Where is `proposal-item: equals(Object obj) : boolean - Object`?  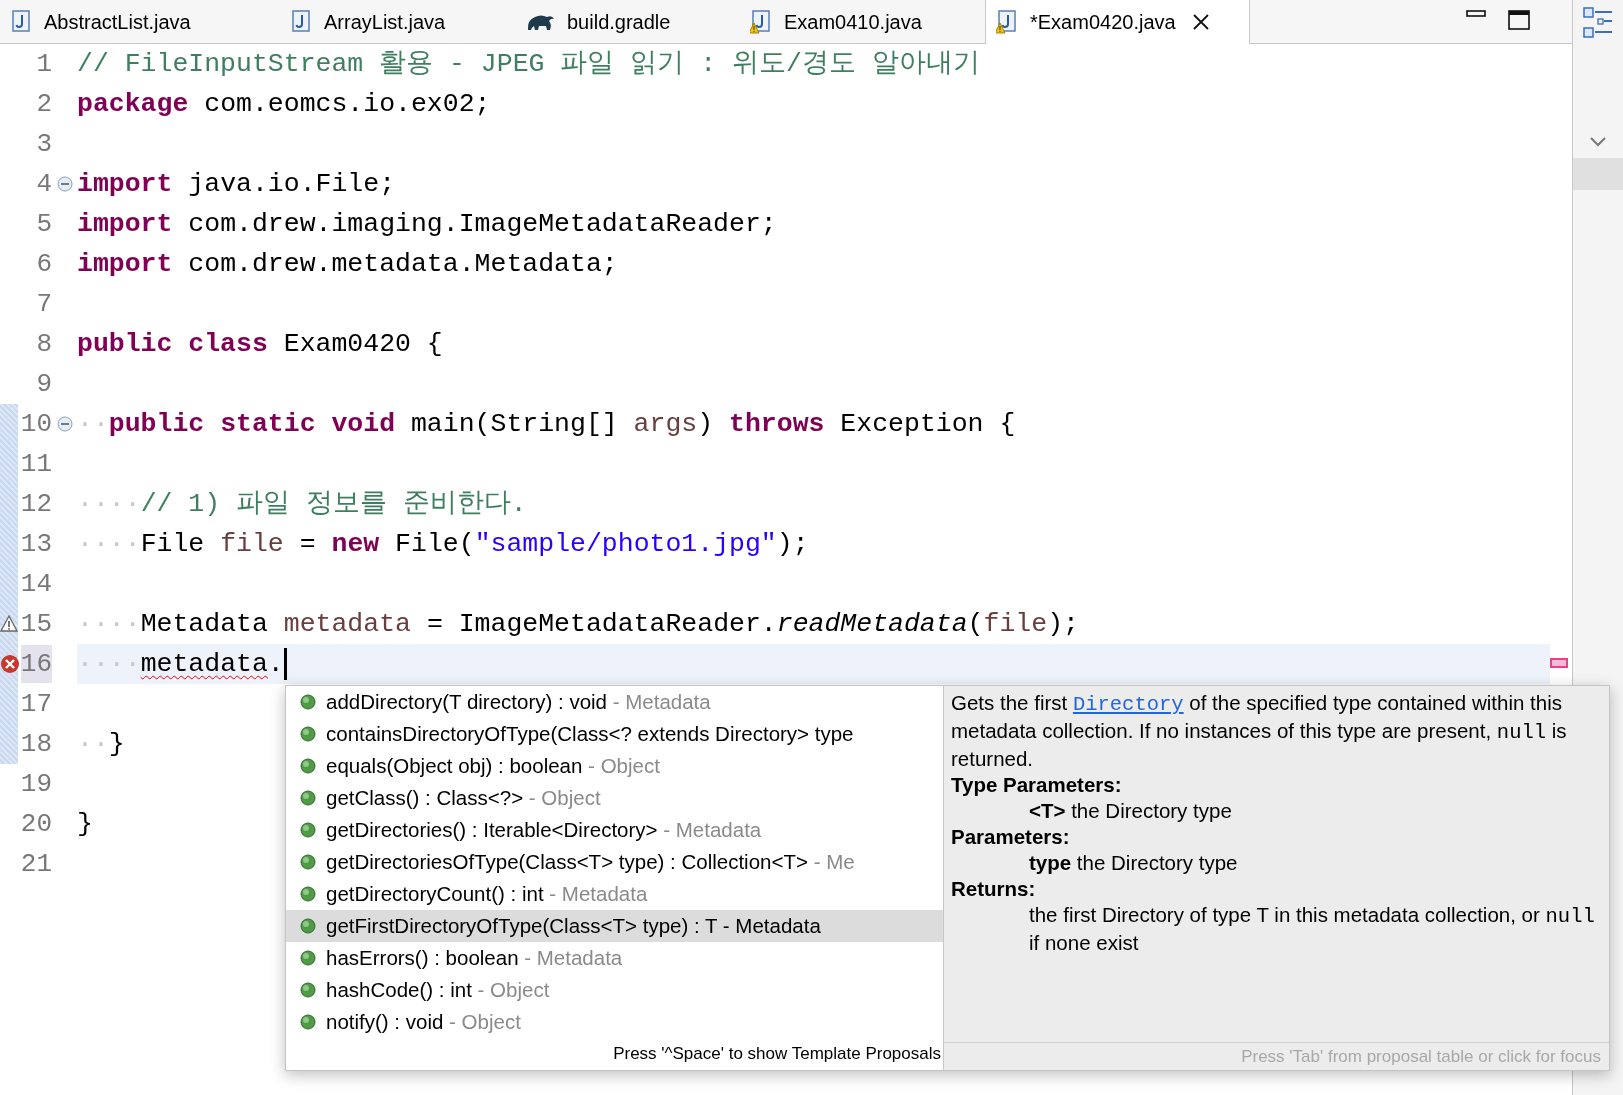 proposal-item: equals(Object obj) : boolean - Object is located at coordinates (614, 766).